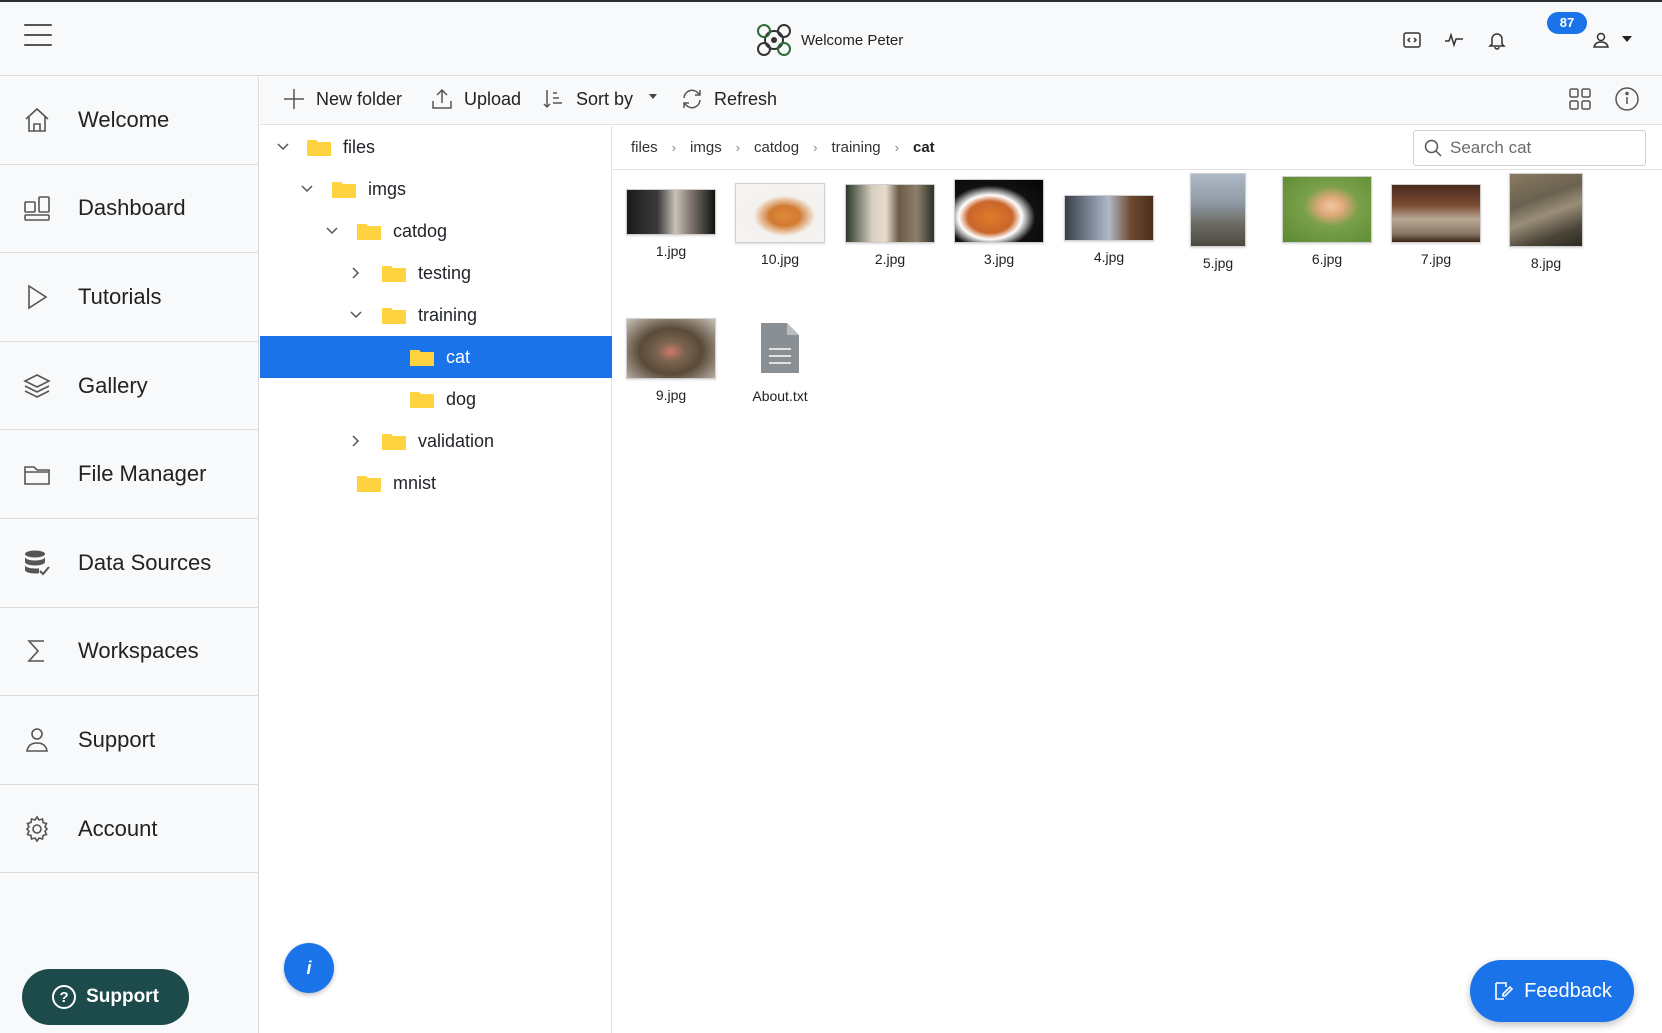 This screenshot has width=1662, height=1033. I want to click on dropdown-caret-icon, so click(653, 96).